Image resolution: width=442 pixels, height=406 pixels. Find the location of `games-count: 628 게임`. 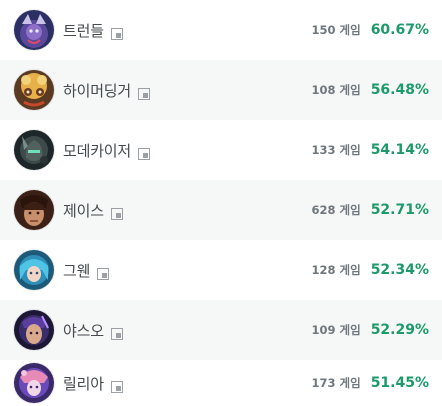

games-count: 628 게임 is located at coordinates (336, 210).